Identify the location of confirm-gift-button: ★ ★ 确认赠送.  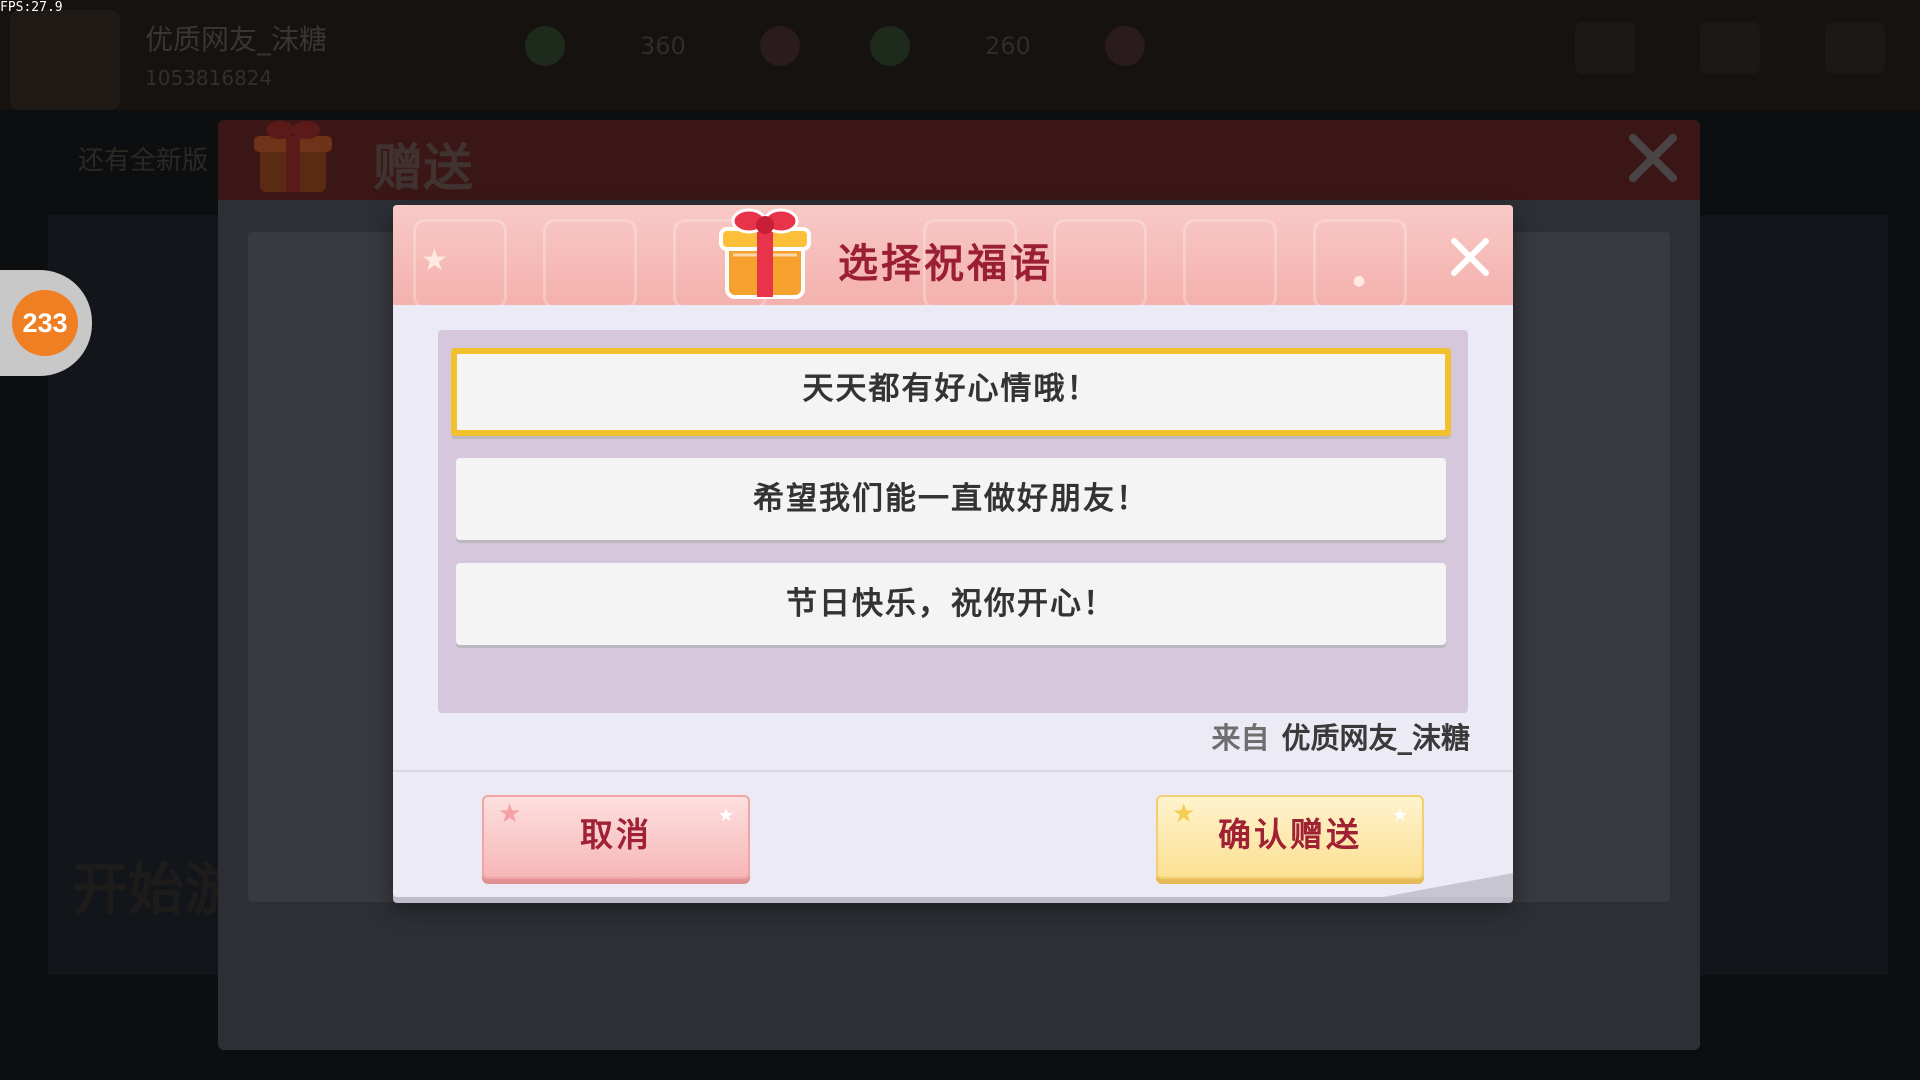
(1290, 837).